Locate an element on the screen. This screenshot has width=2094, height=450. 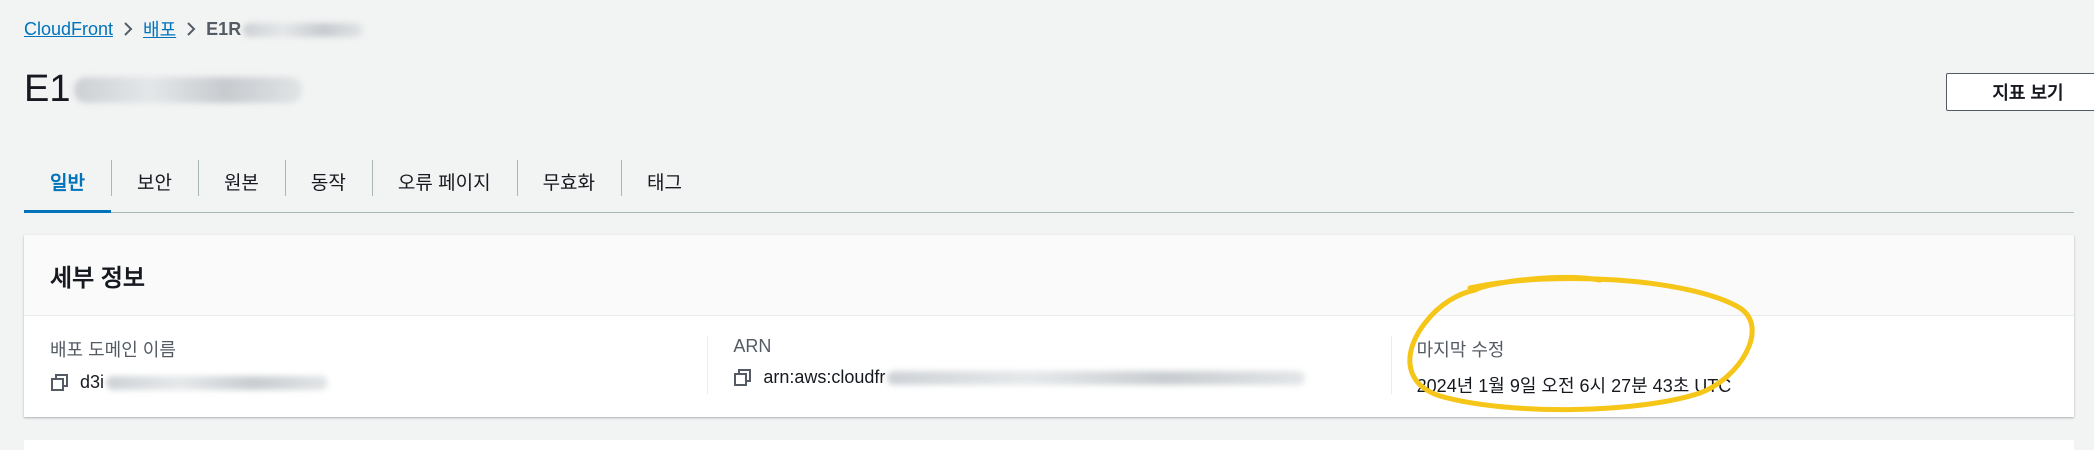
breadcrumb-link-distributions: 배포 is located at coordinates (159, 29).